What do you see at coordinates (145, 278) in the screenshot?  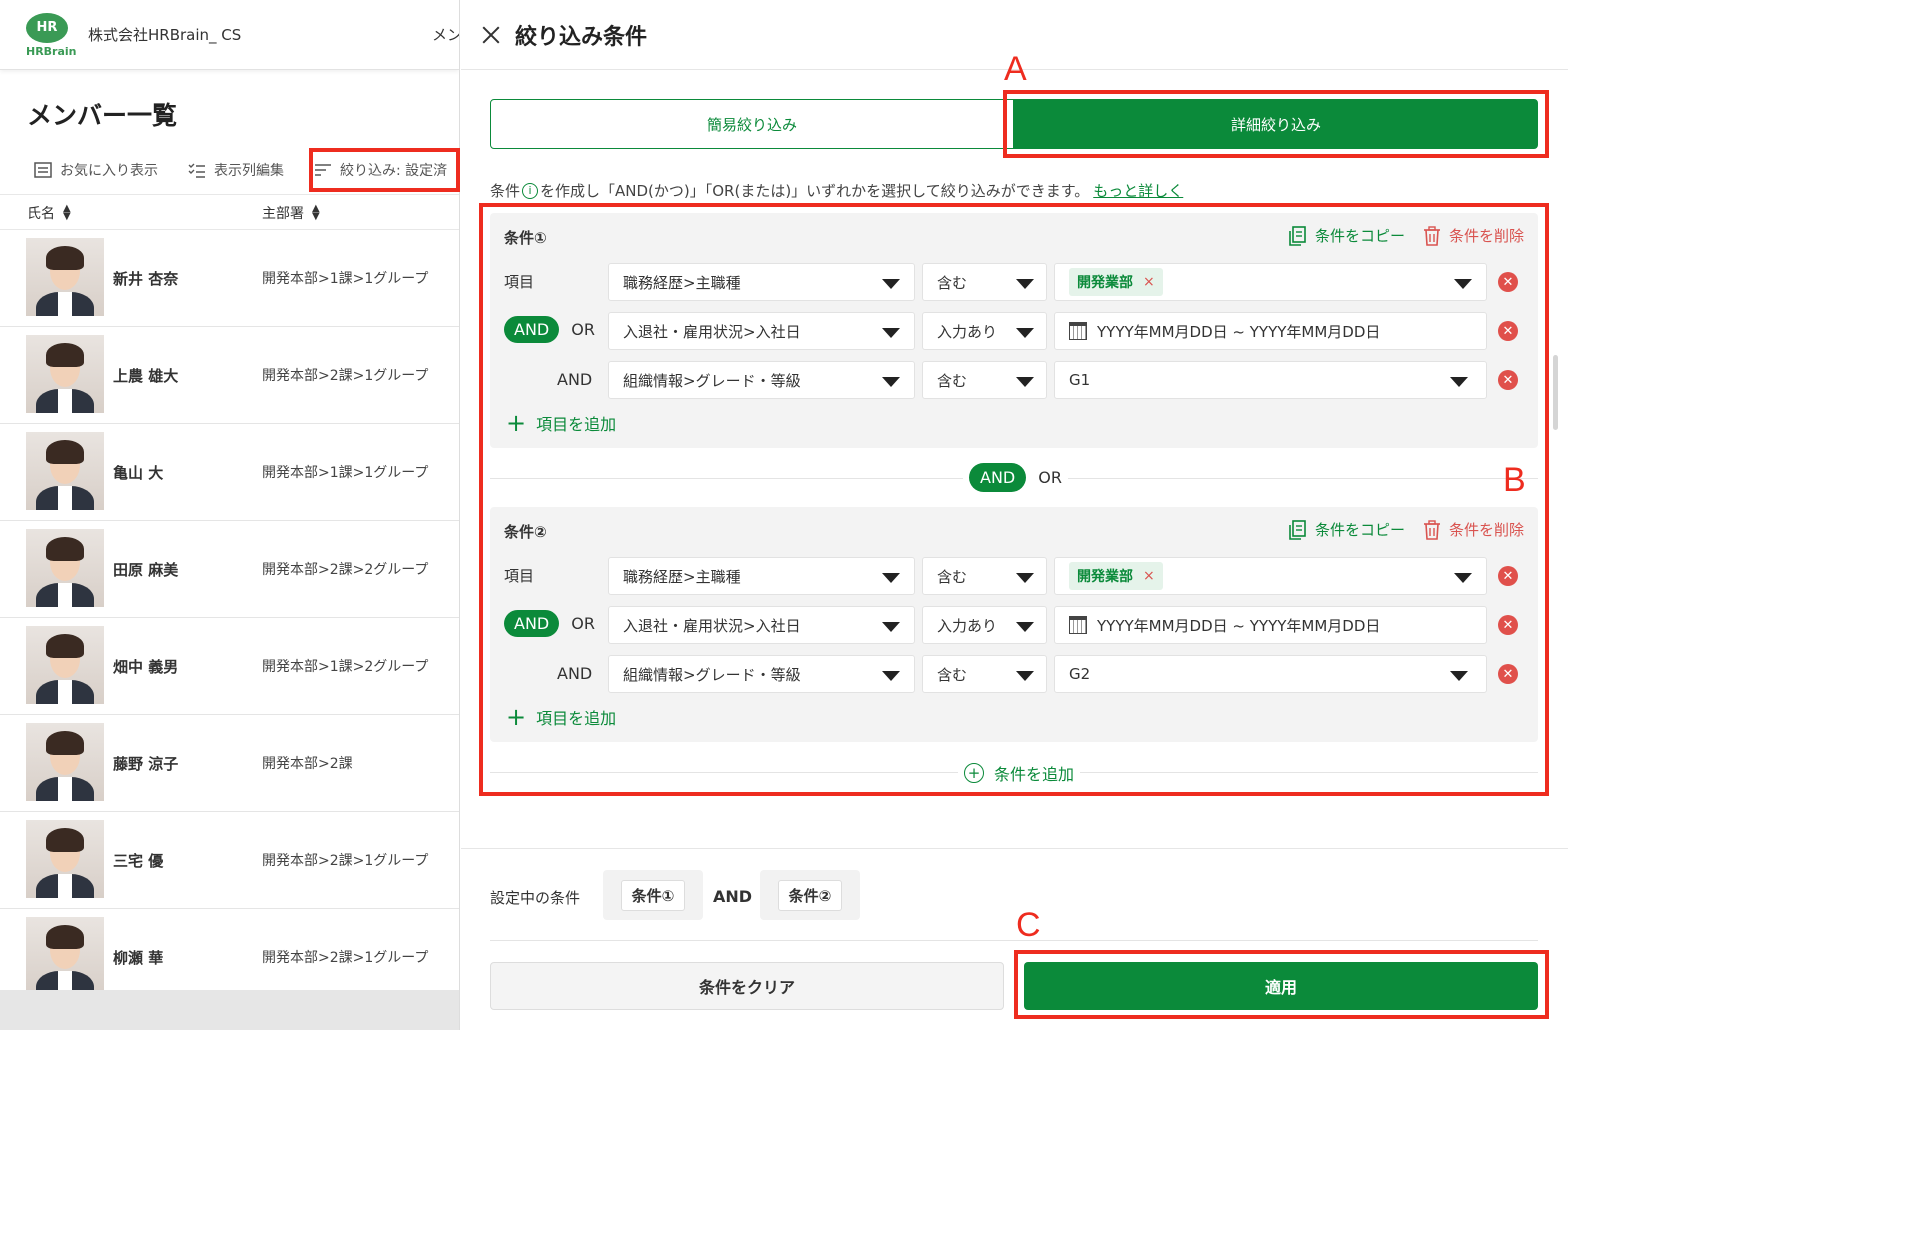 I see `member-name: 新井 杏奈` at bounding box center [145, 278].